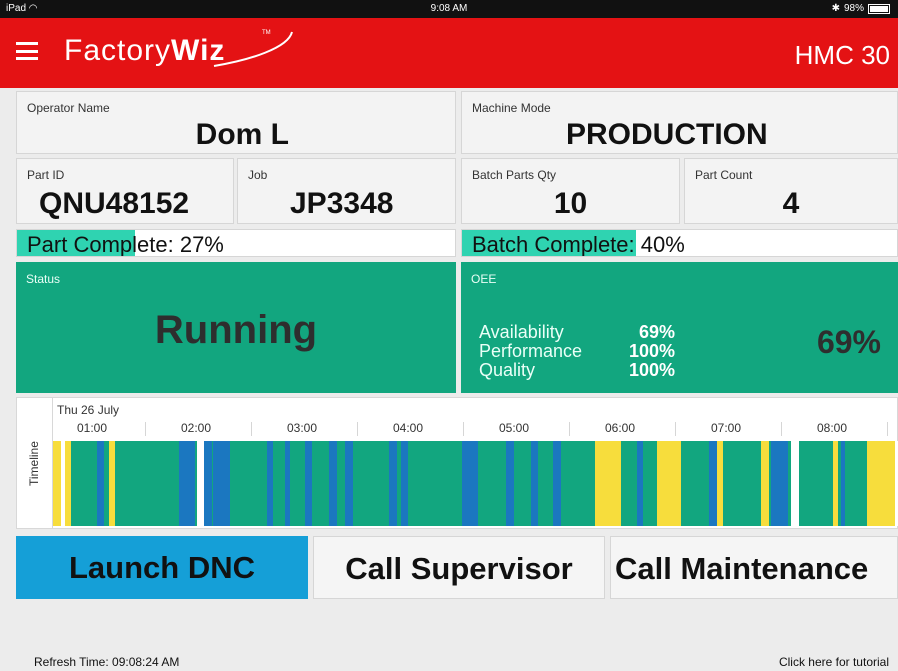  I want to click on batch-complete-text: Batch Complete: 40%, so click(578, 244).